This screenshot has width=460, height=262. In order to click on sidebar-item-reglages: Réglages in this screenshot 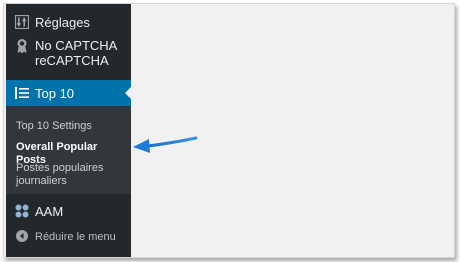, I will do `click(68, 21)`.